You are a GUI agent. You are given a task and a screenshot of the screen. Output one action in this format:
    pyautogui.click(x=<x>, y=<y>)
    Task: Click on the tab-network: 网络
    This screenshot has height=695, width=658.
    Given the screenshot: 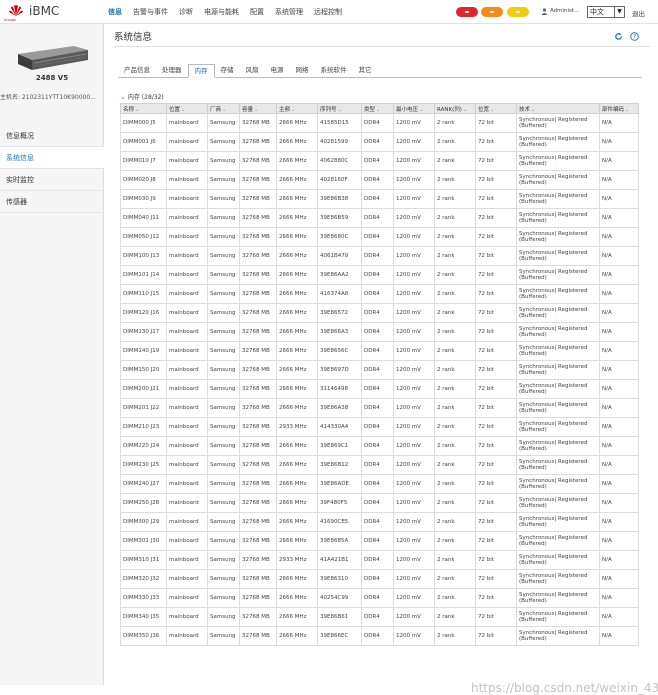 What is the action you would take?
    pyautogui.click(x=302, y=70)
    